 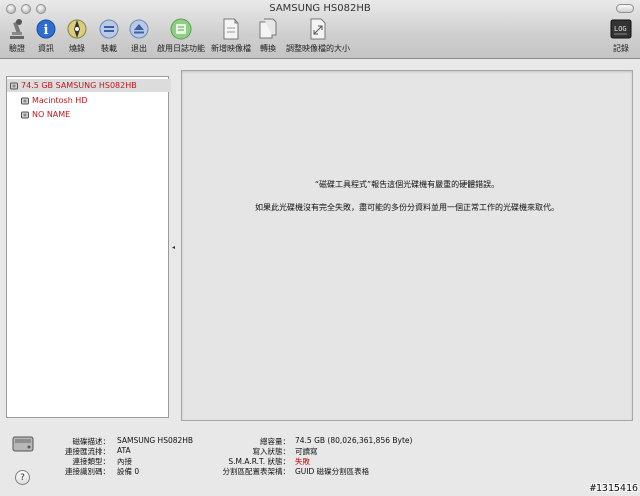 I want to click on burn-button: 燒錄, so click(x=77, y=36).